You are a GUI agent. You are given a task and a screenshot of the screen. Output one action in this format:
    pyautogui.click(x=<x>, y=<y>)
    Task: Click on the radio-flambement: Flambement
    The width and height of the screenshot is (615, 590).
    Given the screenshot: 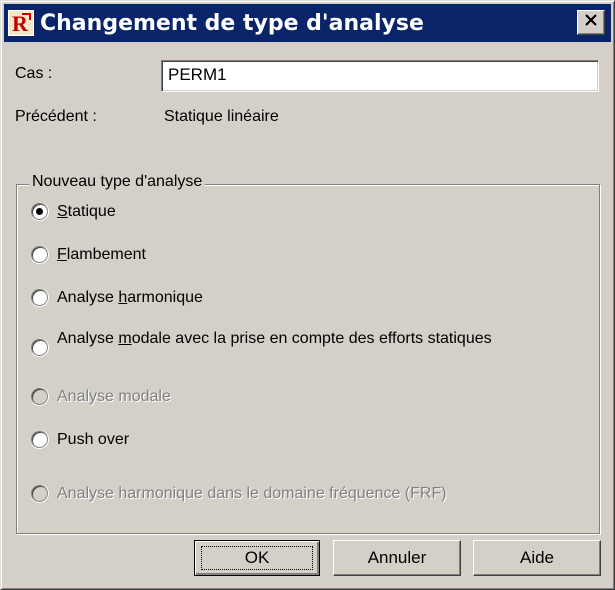 What is the action you would take?
    pyautogui.click(x=88, y=255)
    